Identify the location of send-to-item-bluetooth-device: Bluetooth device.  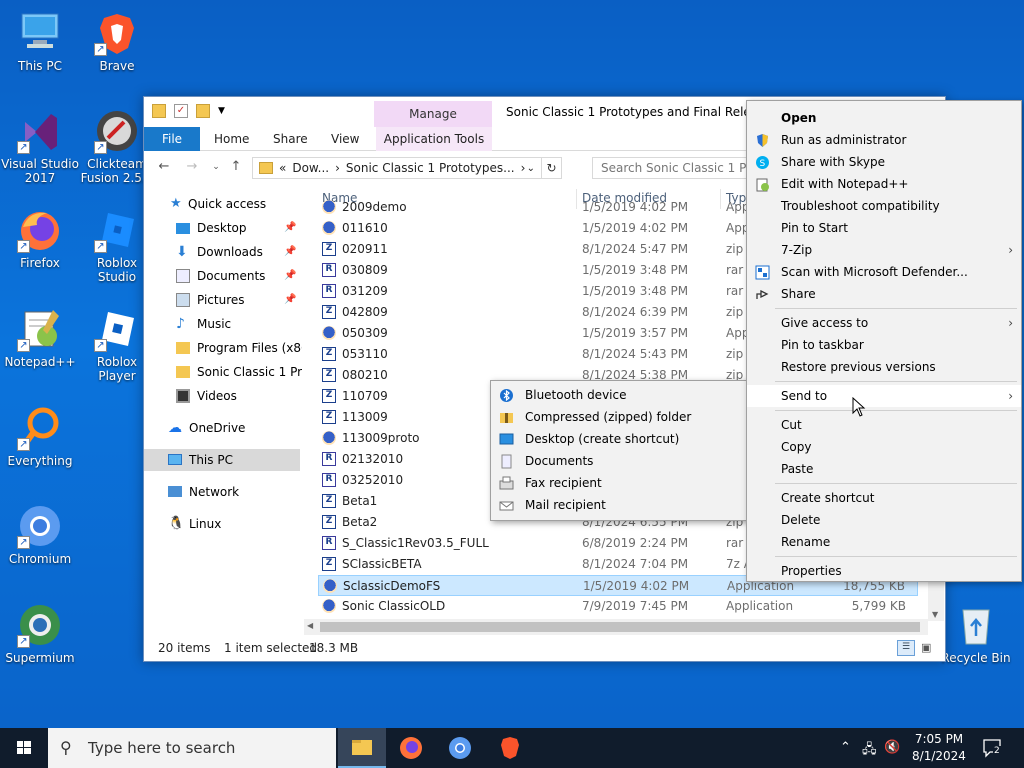
(619, 395).